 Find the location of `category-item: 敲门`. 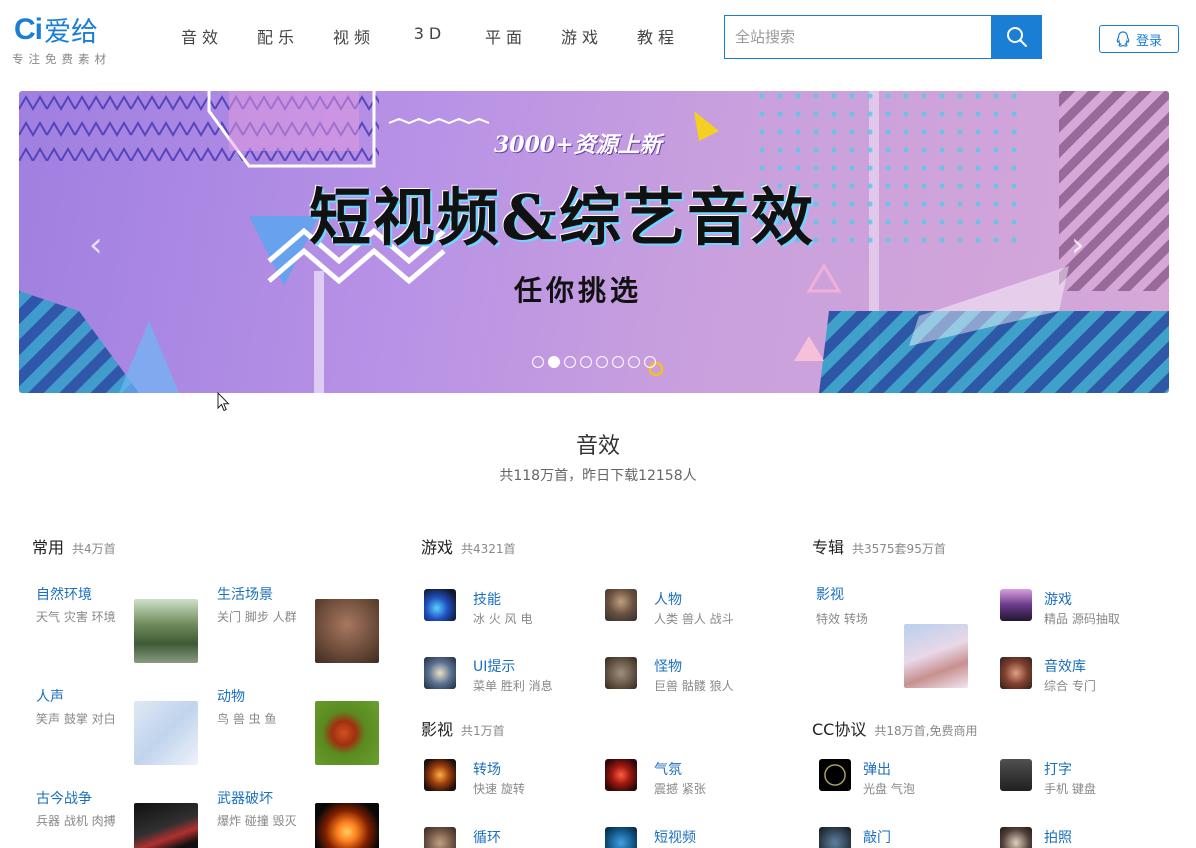

category-item: 敲门 is located at coordinates (877, 837).